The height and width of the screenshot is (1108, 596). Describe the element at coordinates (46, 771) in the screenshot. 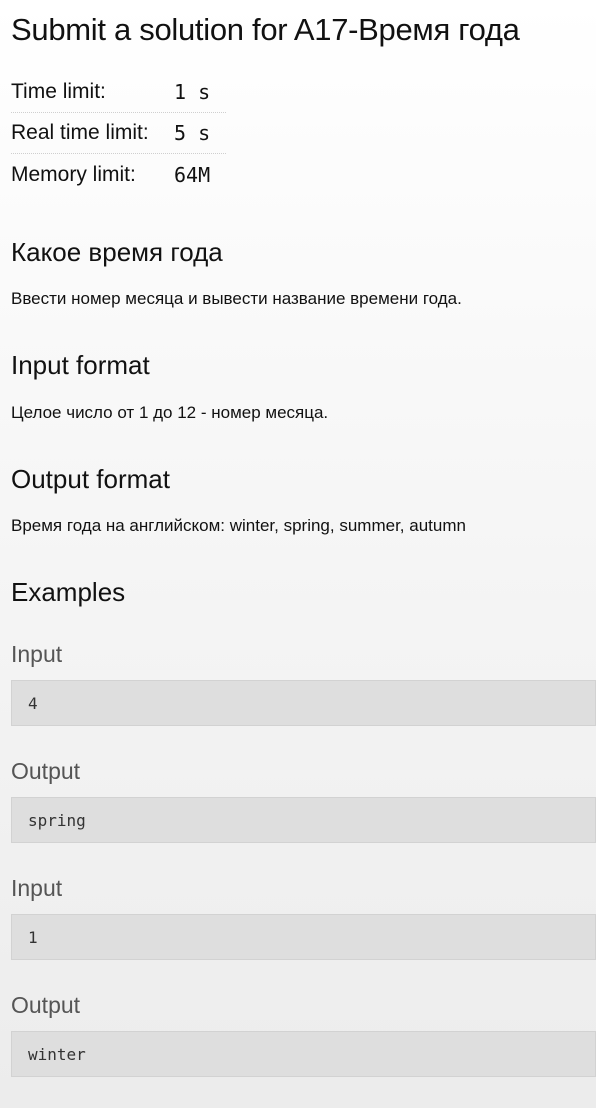

I see `example-1-output-label: Output` at that location.